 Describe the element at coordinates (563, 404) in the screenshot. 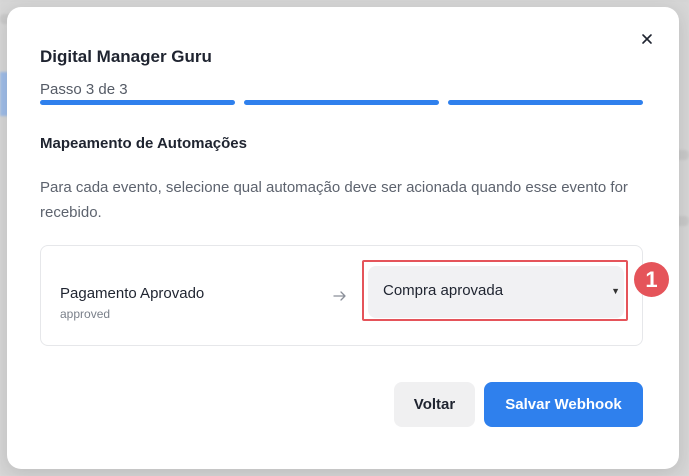

I see `save-webhook-button: Salvar Webhook` at that location.